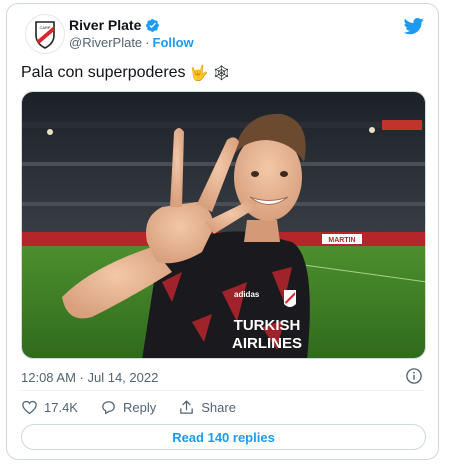  I want to click on handle-row: @RiverPlate · Follow, so click(131, 42).